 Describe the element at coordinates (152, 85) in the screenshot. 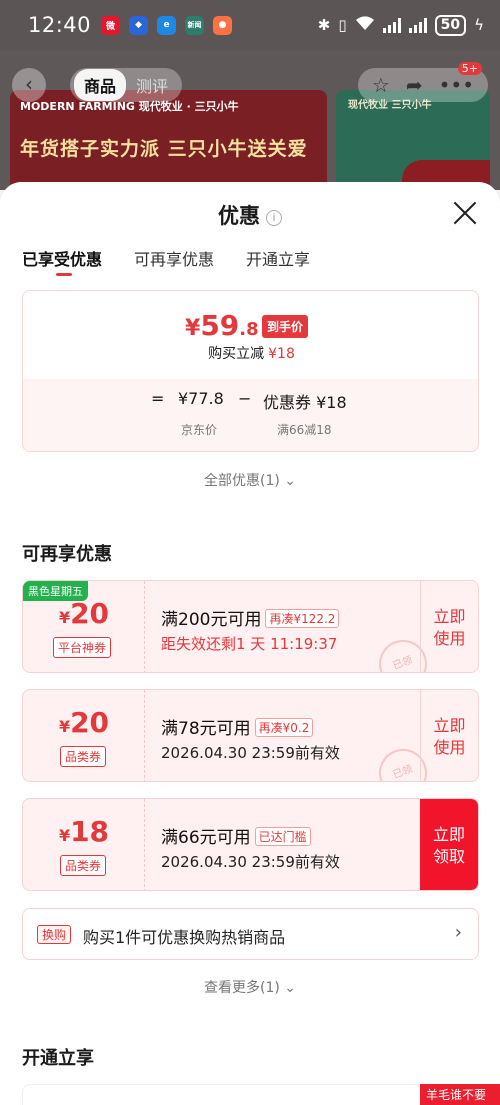

I see `tab-review: 测评` at that location.